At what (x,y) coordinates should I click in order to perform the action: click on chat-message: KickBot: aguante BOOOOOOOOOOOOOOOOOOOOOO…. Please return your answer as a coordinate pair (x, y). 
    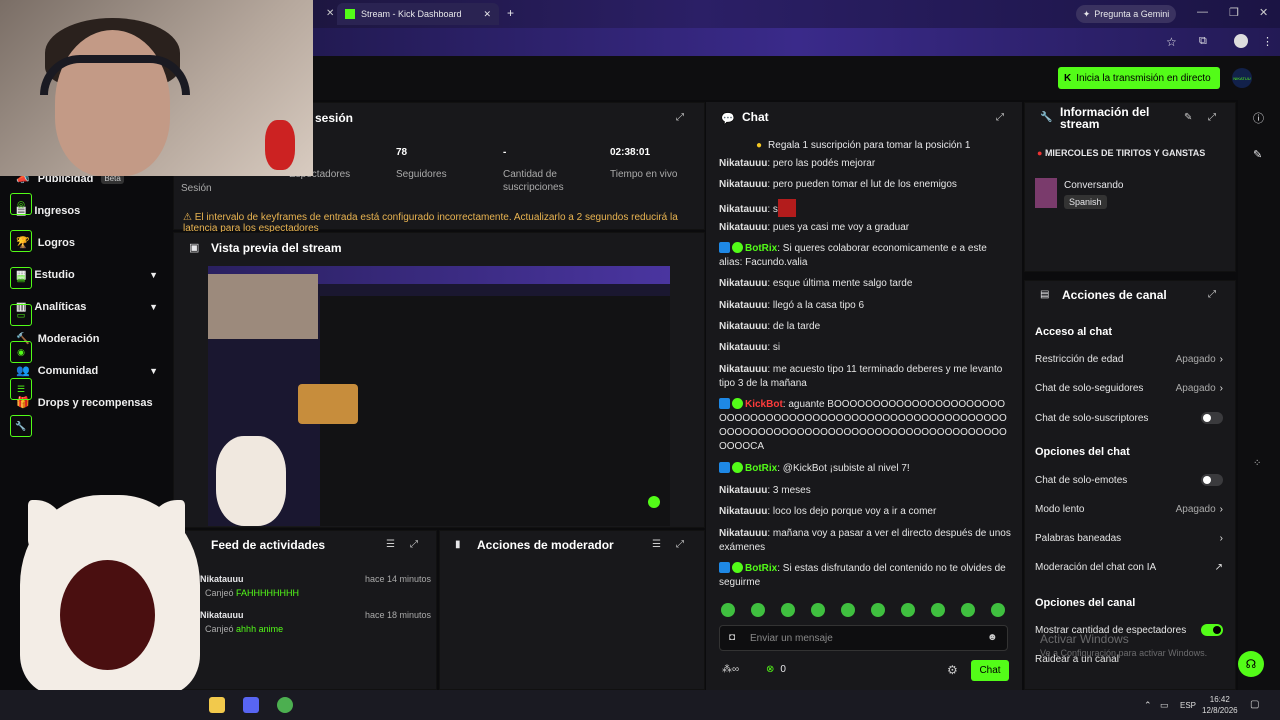
    Looking at the image, I should click on (863, 425).